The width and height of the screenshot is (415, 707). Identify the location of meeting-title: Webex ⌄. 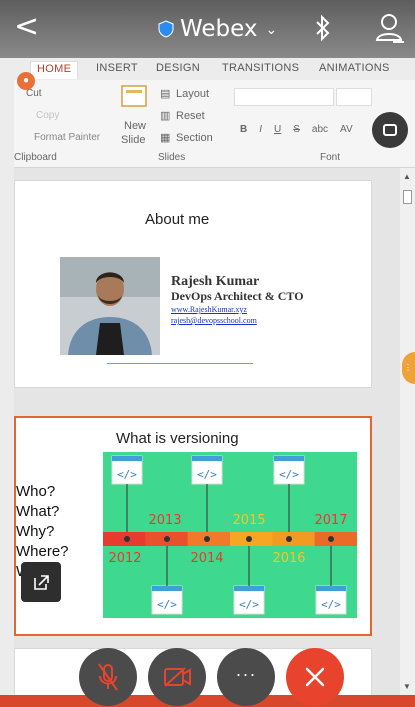
(217, 29).